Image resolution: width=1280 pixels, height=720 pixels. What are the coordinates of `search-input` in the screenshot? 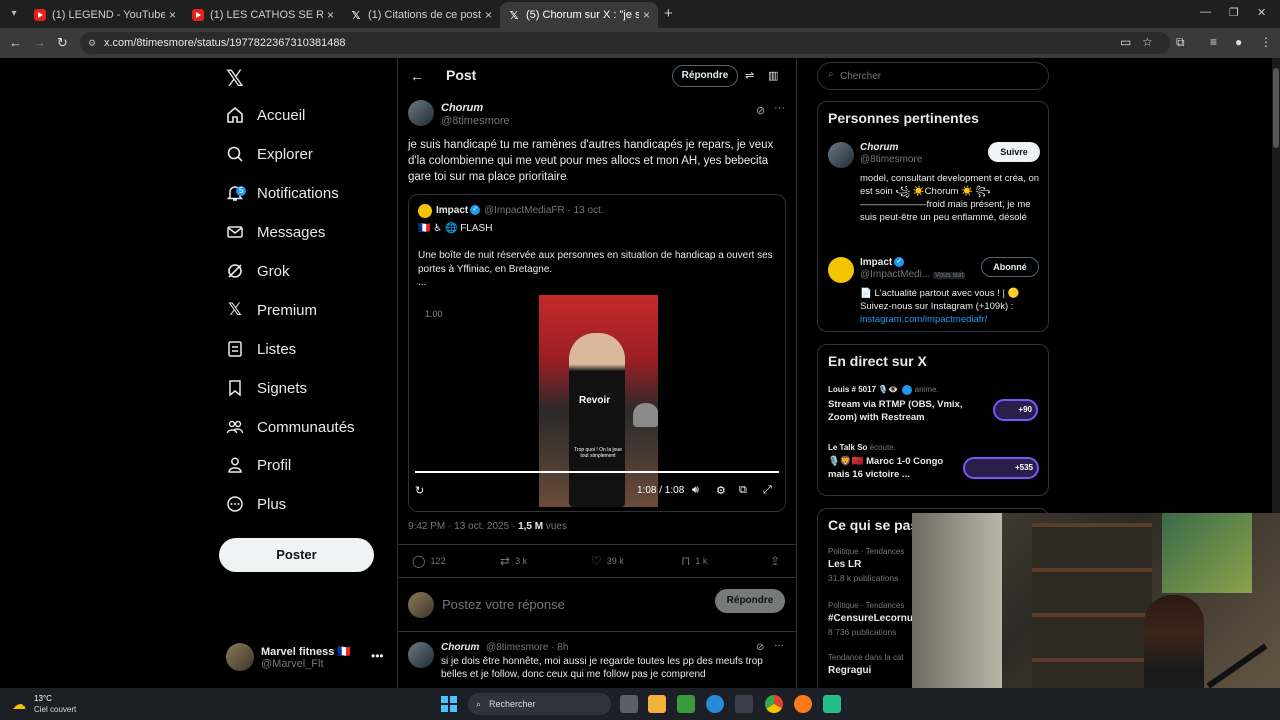 It's located at (940, 76).